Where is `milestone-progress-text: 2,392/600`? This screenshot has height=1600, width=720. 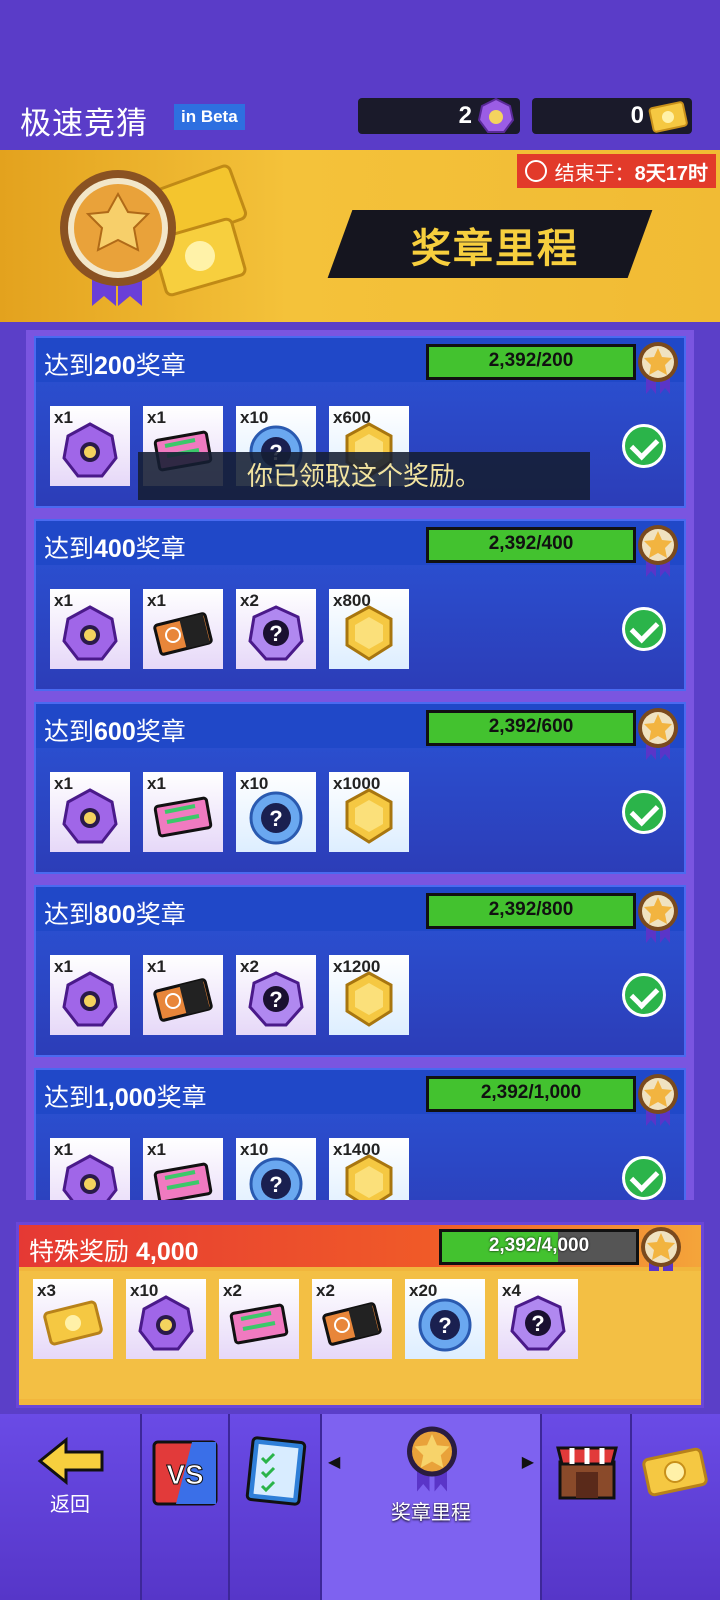 milestone-progress-text: 2,392/600 is located at coordinates (531, 726).